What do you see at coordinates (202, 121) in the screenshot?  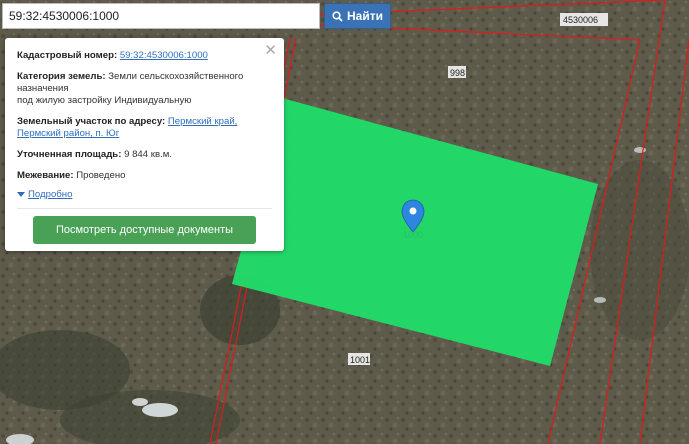 I see `address-link-line1: Пермский край,` at bounding box center [202, 121].